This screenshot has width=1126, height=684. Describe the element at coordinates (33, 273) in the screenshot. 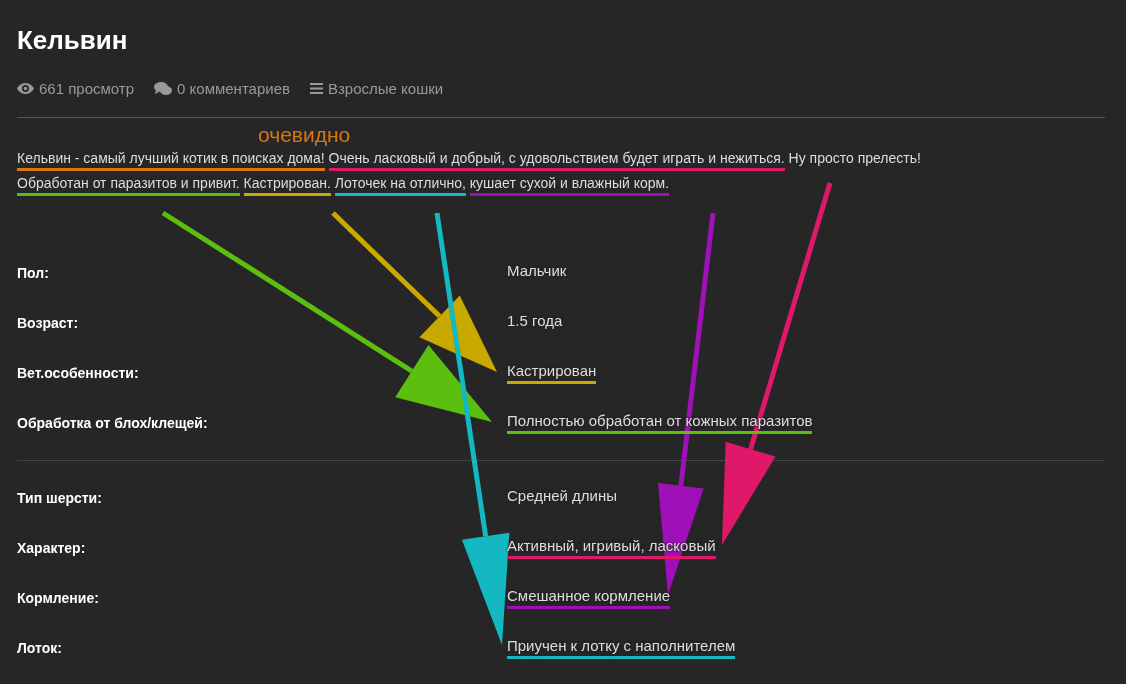

I see `field-label: Пол:` at that location.